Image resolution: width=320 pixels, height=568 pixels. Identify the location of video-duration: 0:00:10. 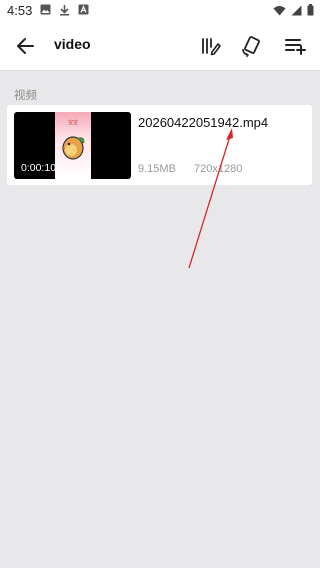
(39, 168).